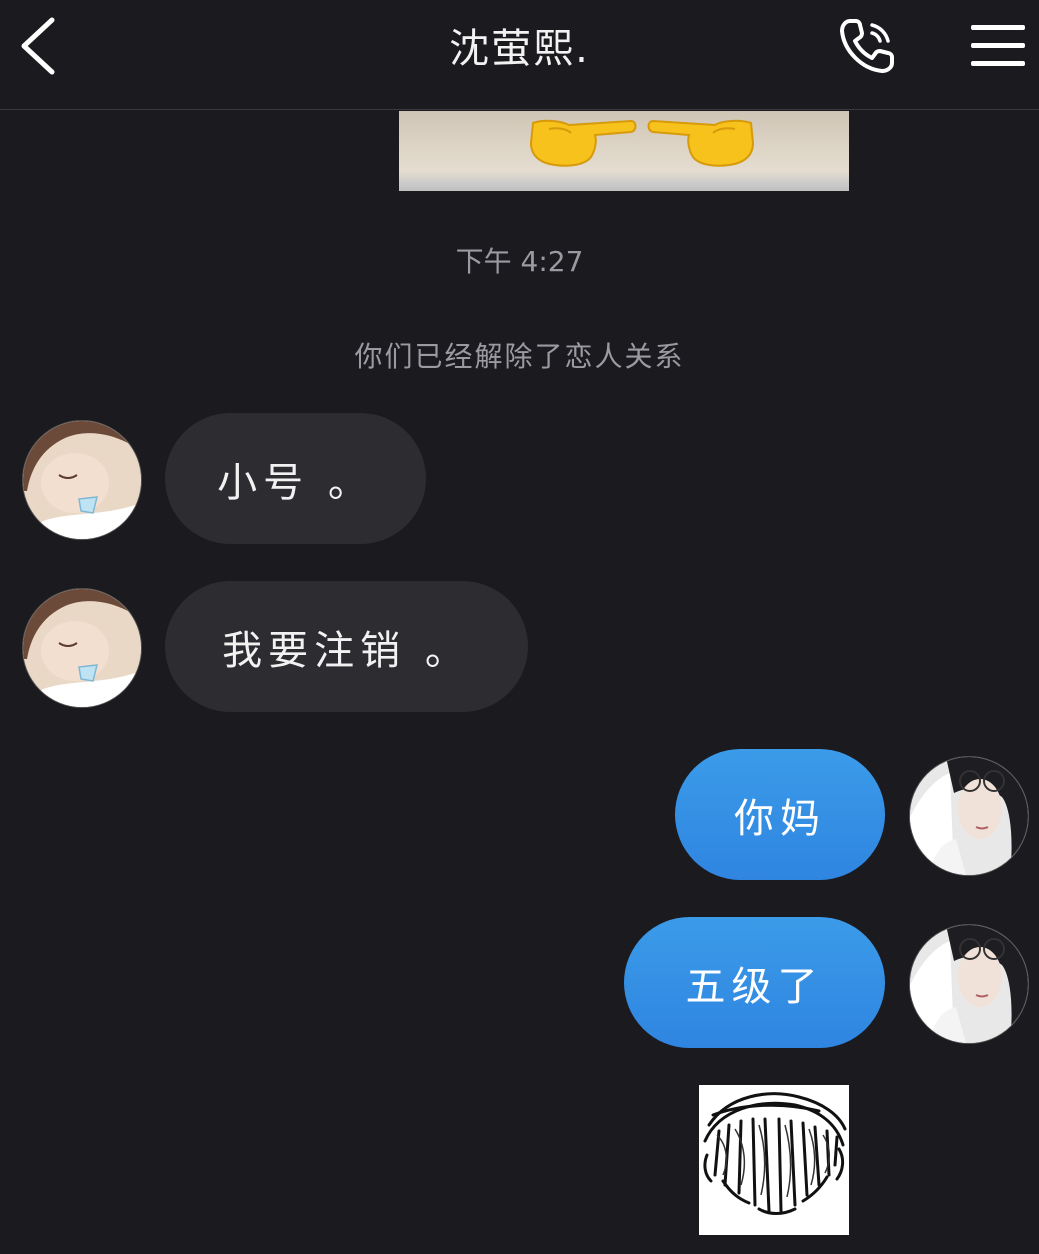  I want to click on message-bubble-outgoing: 五级了, so click(754, 982).